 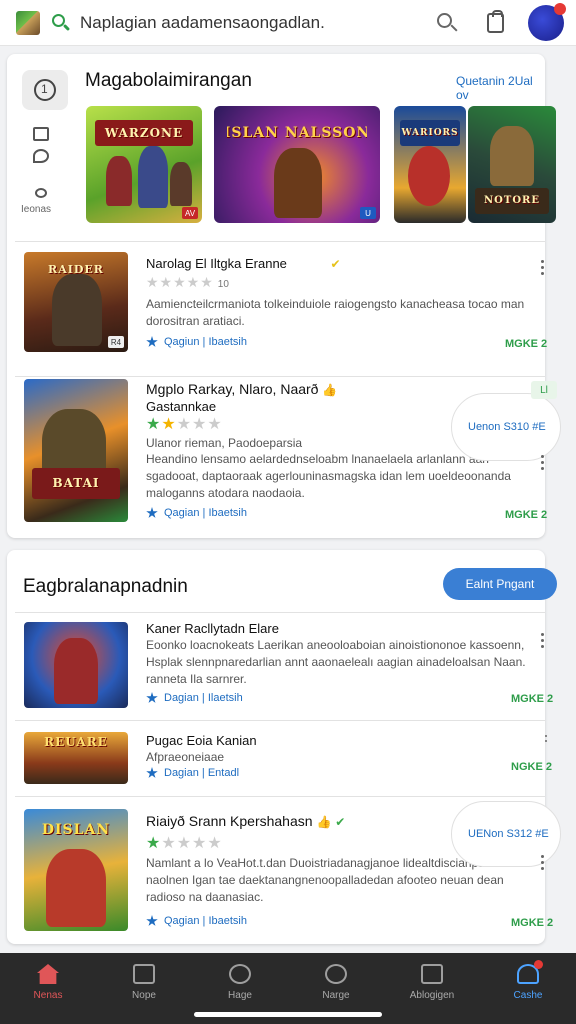 I want to click on nav-item-home: Nenas, so click(x=48, y=988).